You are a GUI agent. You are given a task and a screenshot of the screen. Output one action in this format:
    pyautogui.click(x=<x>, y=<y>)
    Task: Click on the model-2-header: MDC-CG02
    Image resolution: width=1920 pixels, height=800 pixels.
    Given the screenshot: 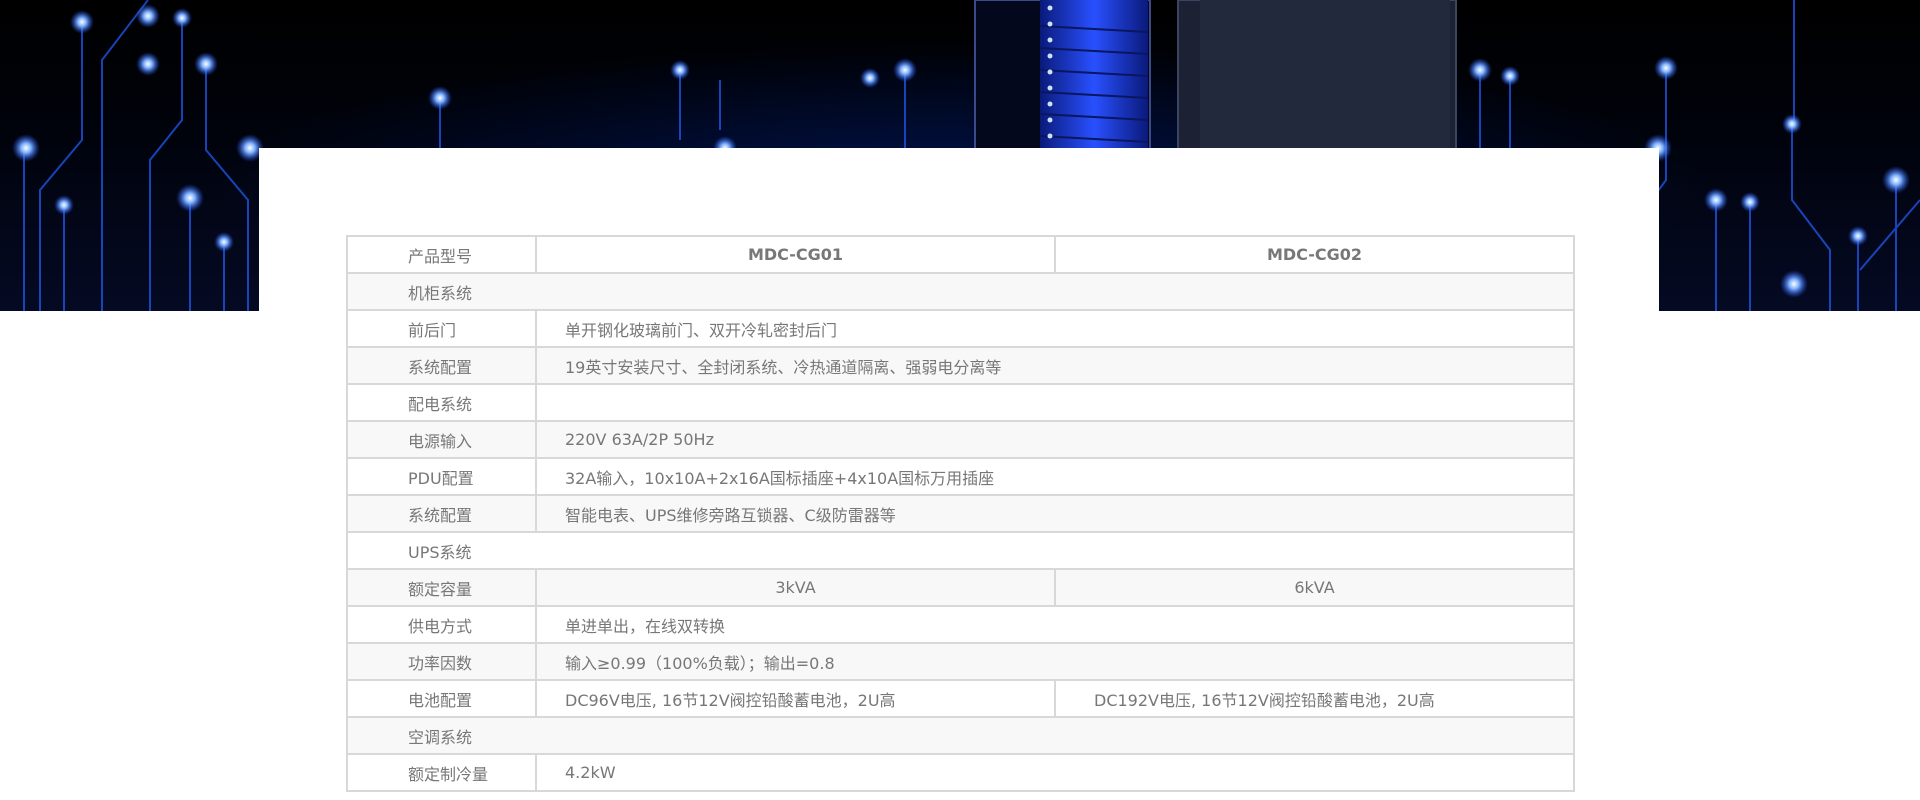 What is the action you would take?
    pyautogui.click(x=1314, y=254)
    